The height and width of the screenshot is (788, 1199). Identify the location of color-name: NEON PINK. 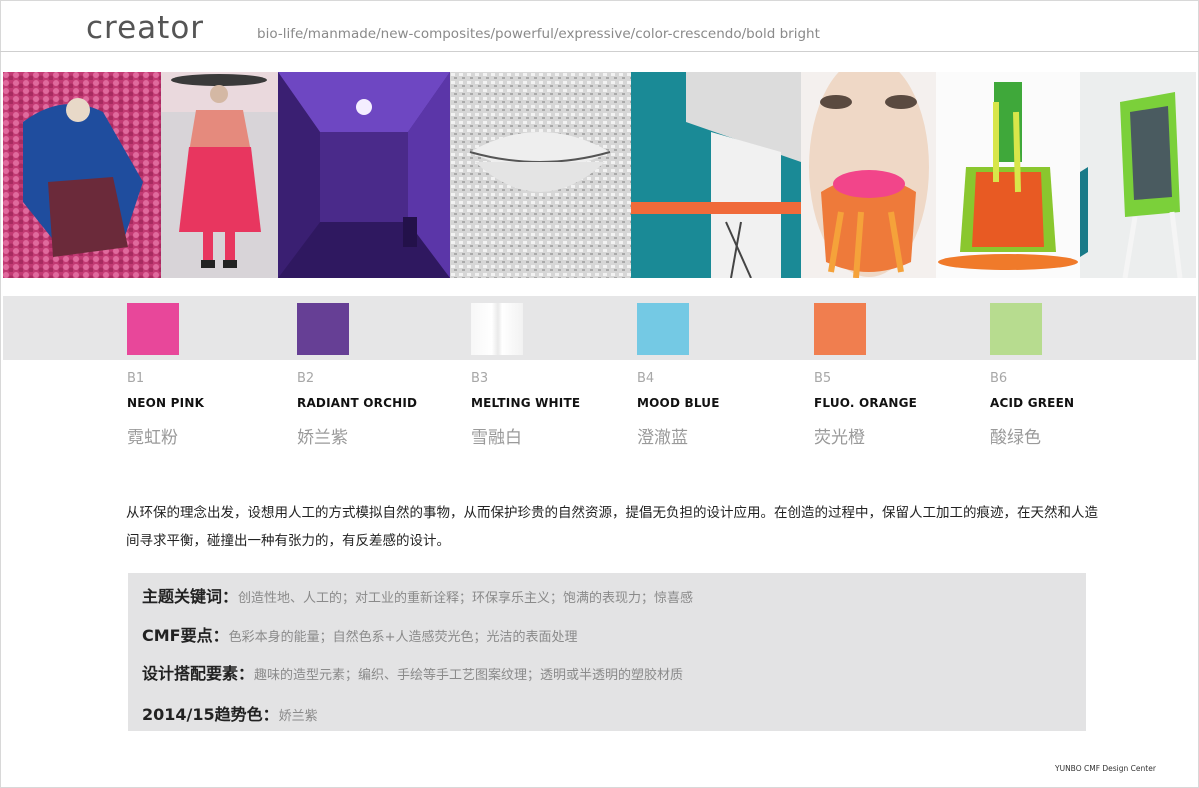
(166, 403).